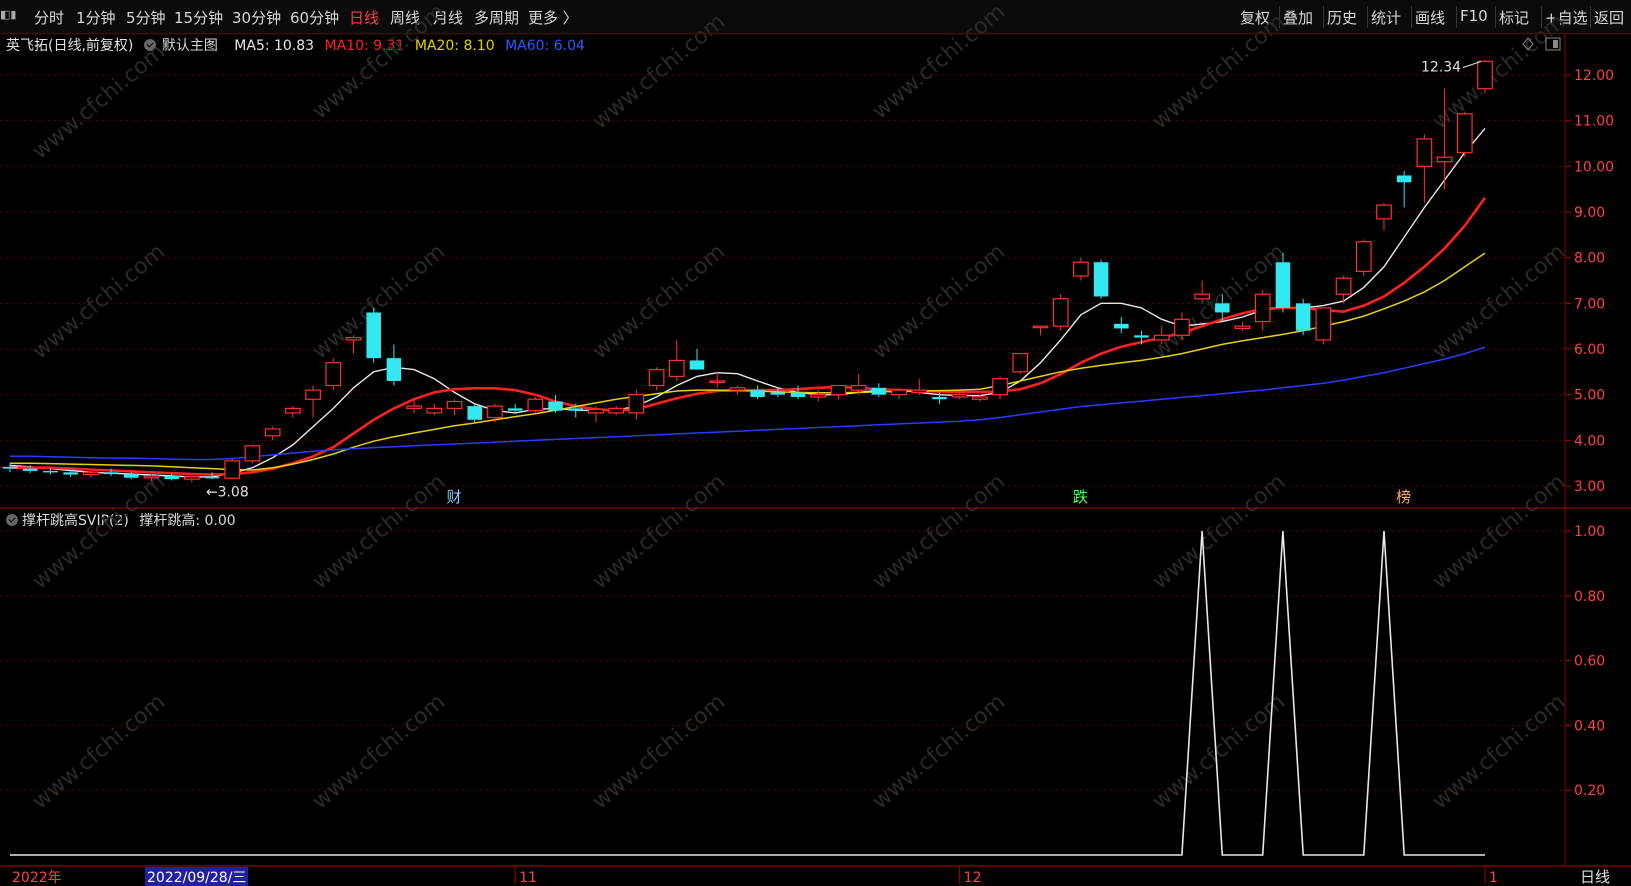 The image size is (1631, 886). I want to click on y-tick-label: 0.40, so click(1589, 726).